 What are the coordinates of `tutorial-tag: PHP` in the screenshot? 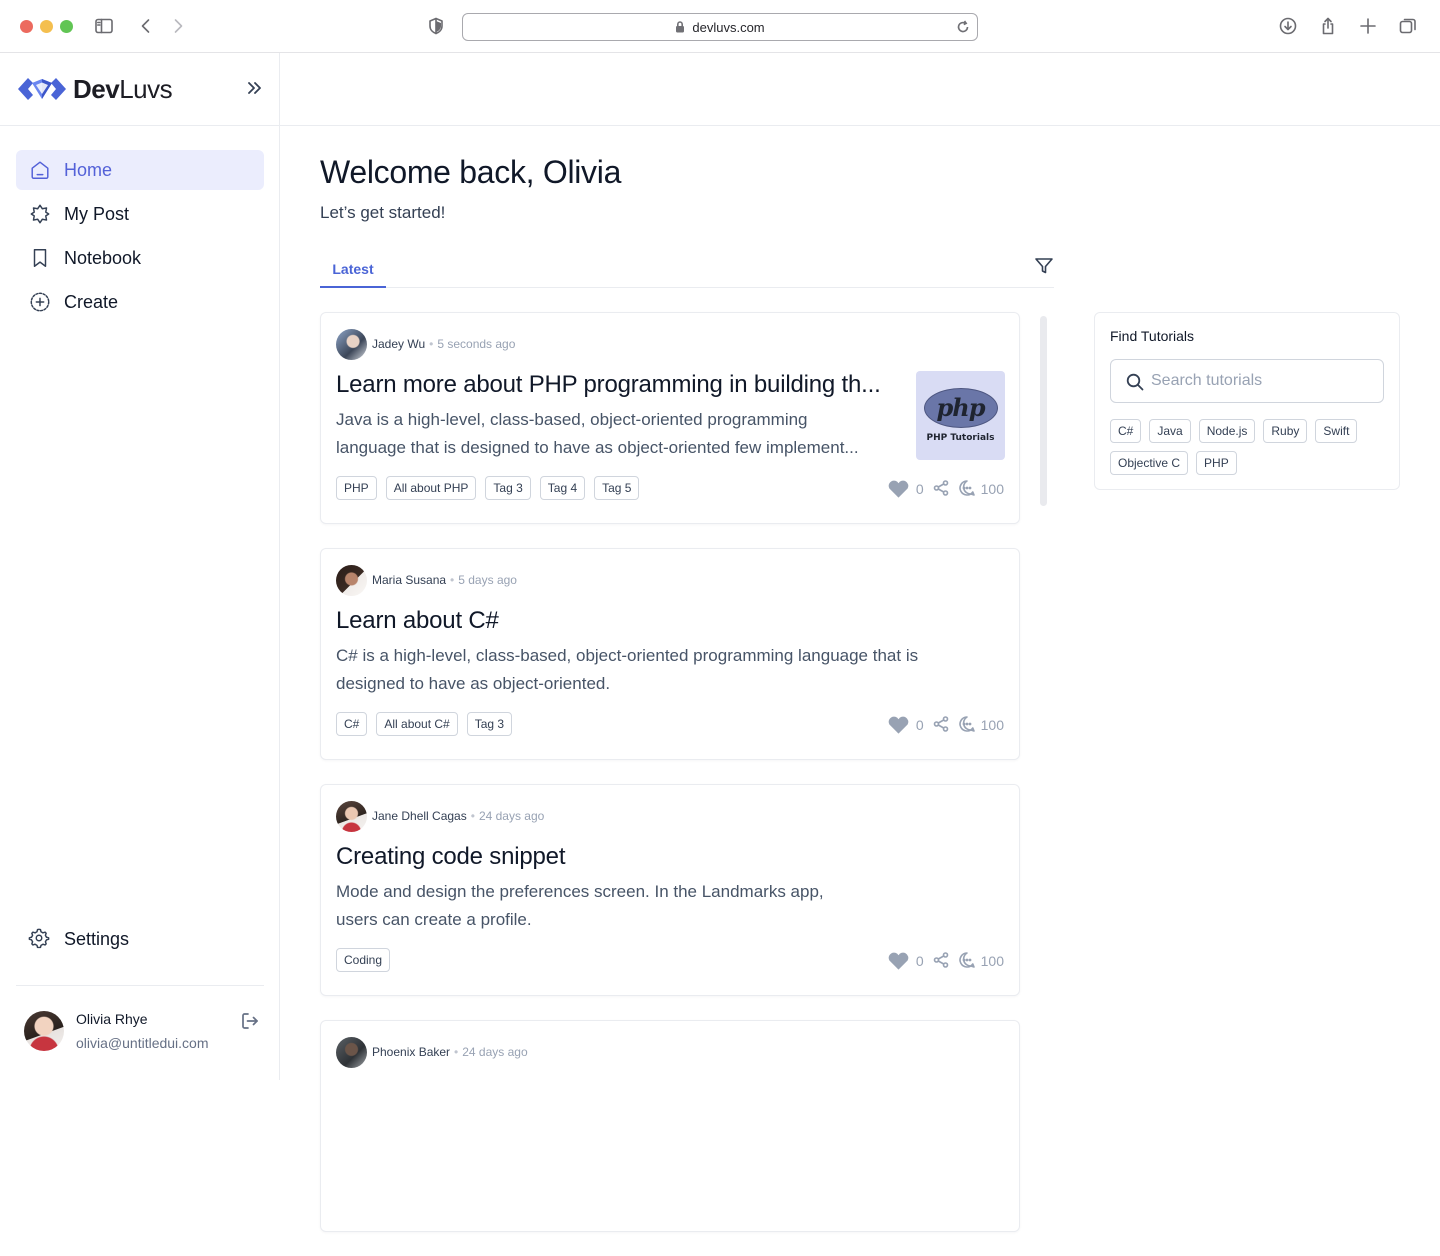 It's located at (1216, 463).